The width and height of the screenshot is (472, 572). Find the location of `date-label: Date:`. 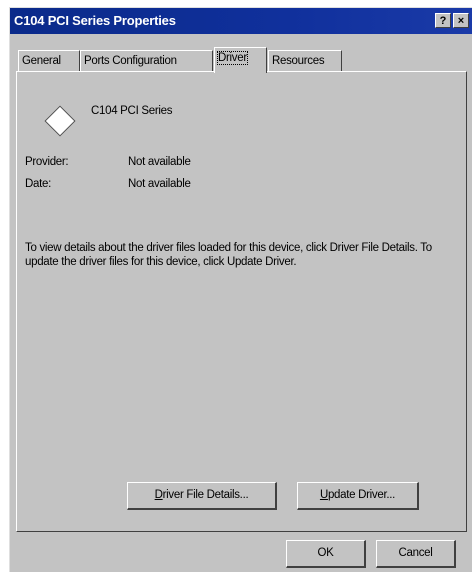

date-label: Date: is located at coordinates (38, 184).